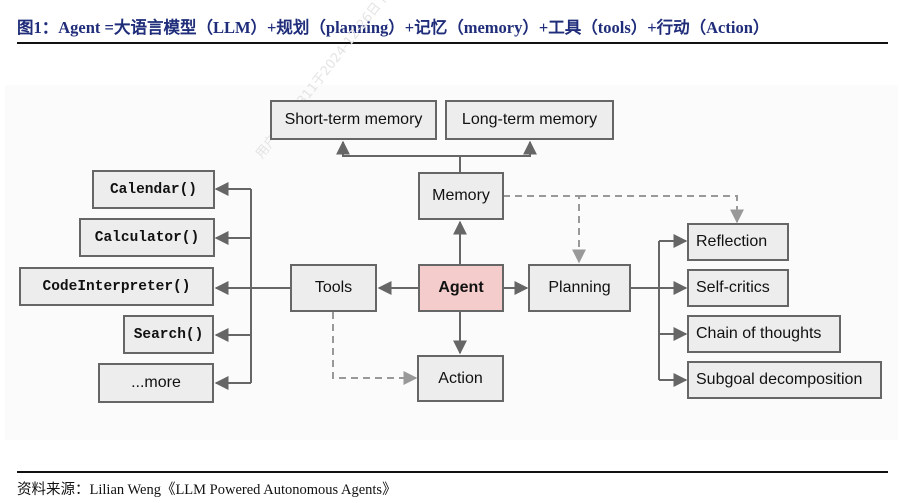  Describe the element at coordinates (738, 288) in the screenshot. I see `self-critics-node: Self-critics` at that location.